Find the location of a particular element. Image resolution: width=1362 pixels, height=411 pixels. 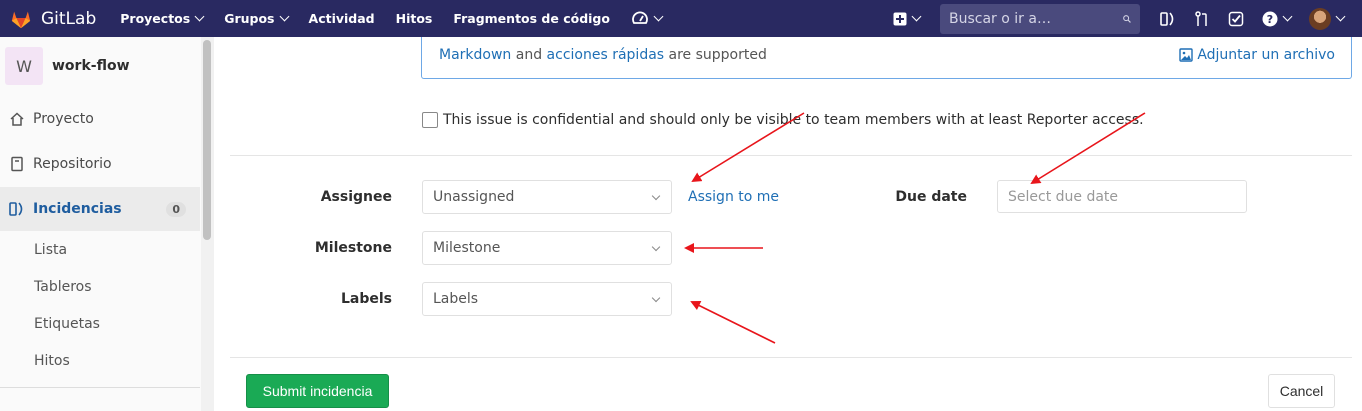

nav-actividad: Actividad is located at coordinates (342, 18).